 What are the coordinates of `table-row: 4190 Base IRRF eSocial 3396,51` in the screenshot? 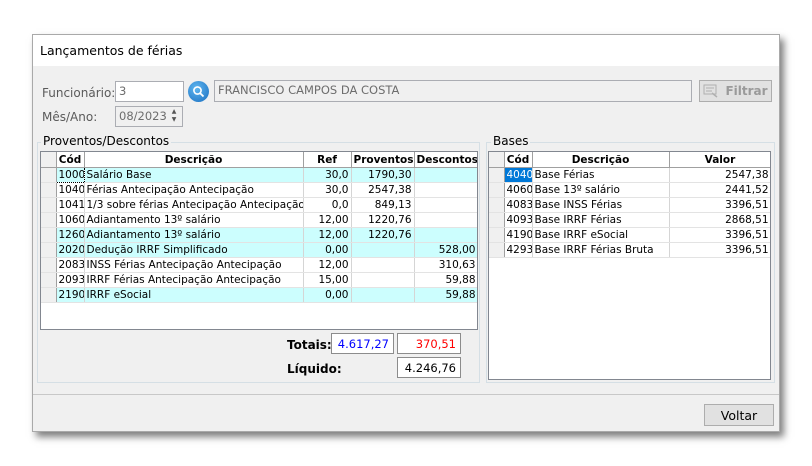 It's located at (629, 235).